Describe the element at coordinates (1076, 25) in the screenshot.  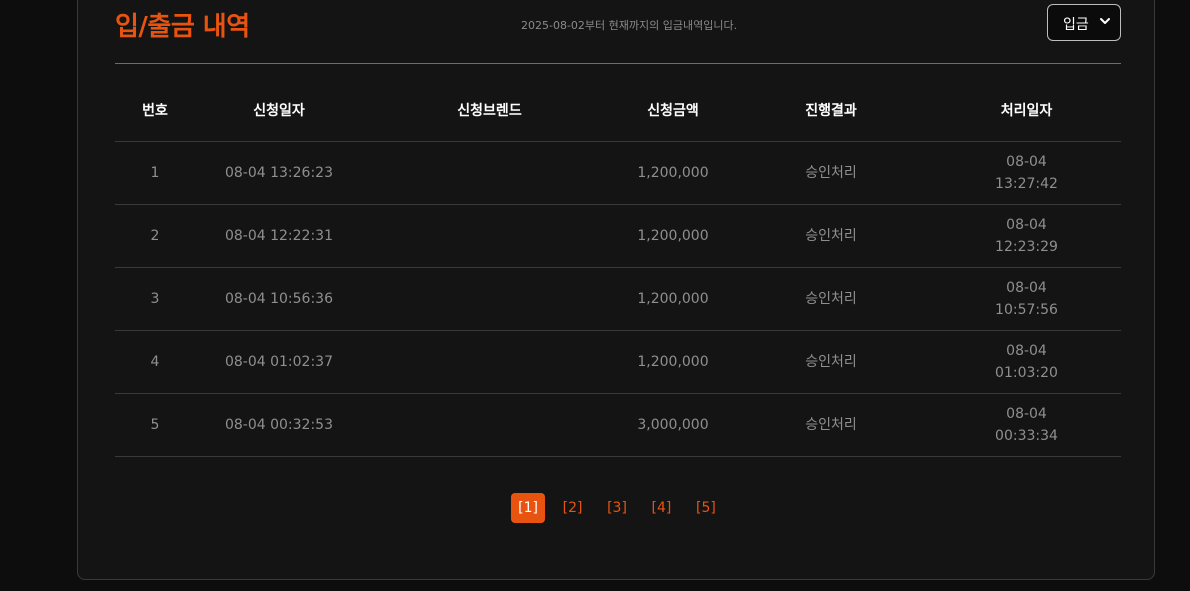
I see `type-filter-value: 입금` at that location.